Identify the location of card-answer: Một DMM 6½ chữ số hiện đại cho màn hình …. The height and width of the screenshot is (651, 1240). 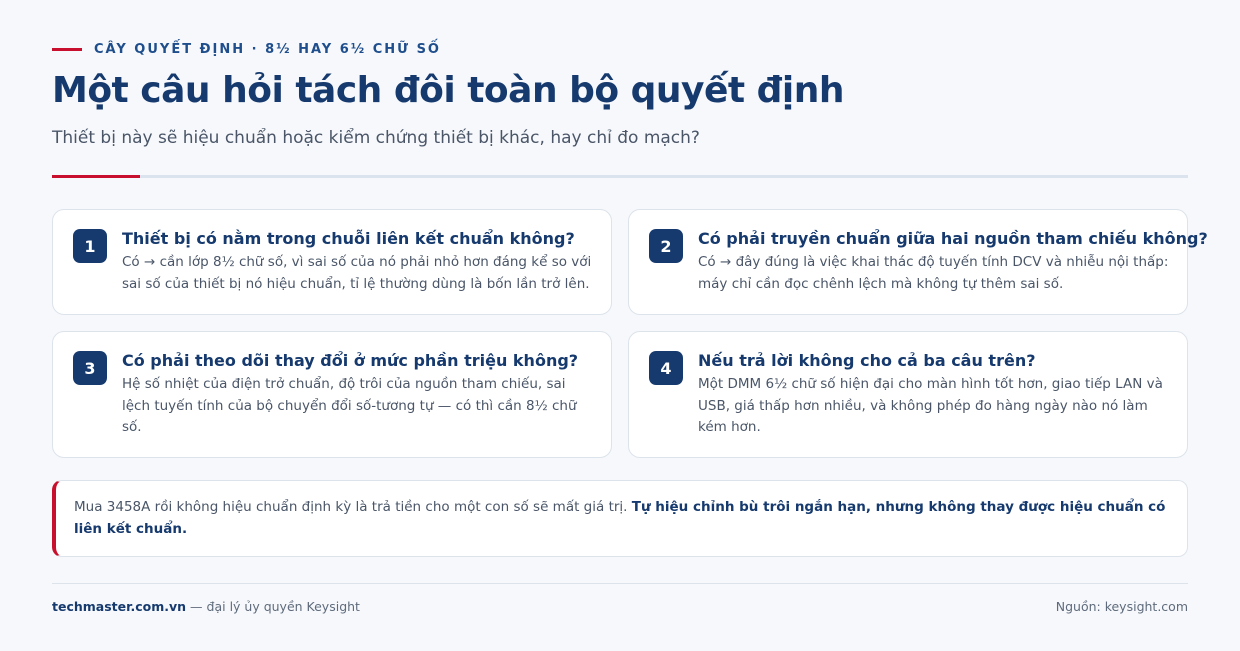
(930, 405).